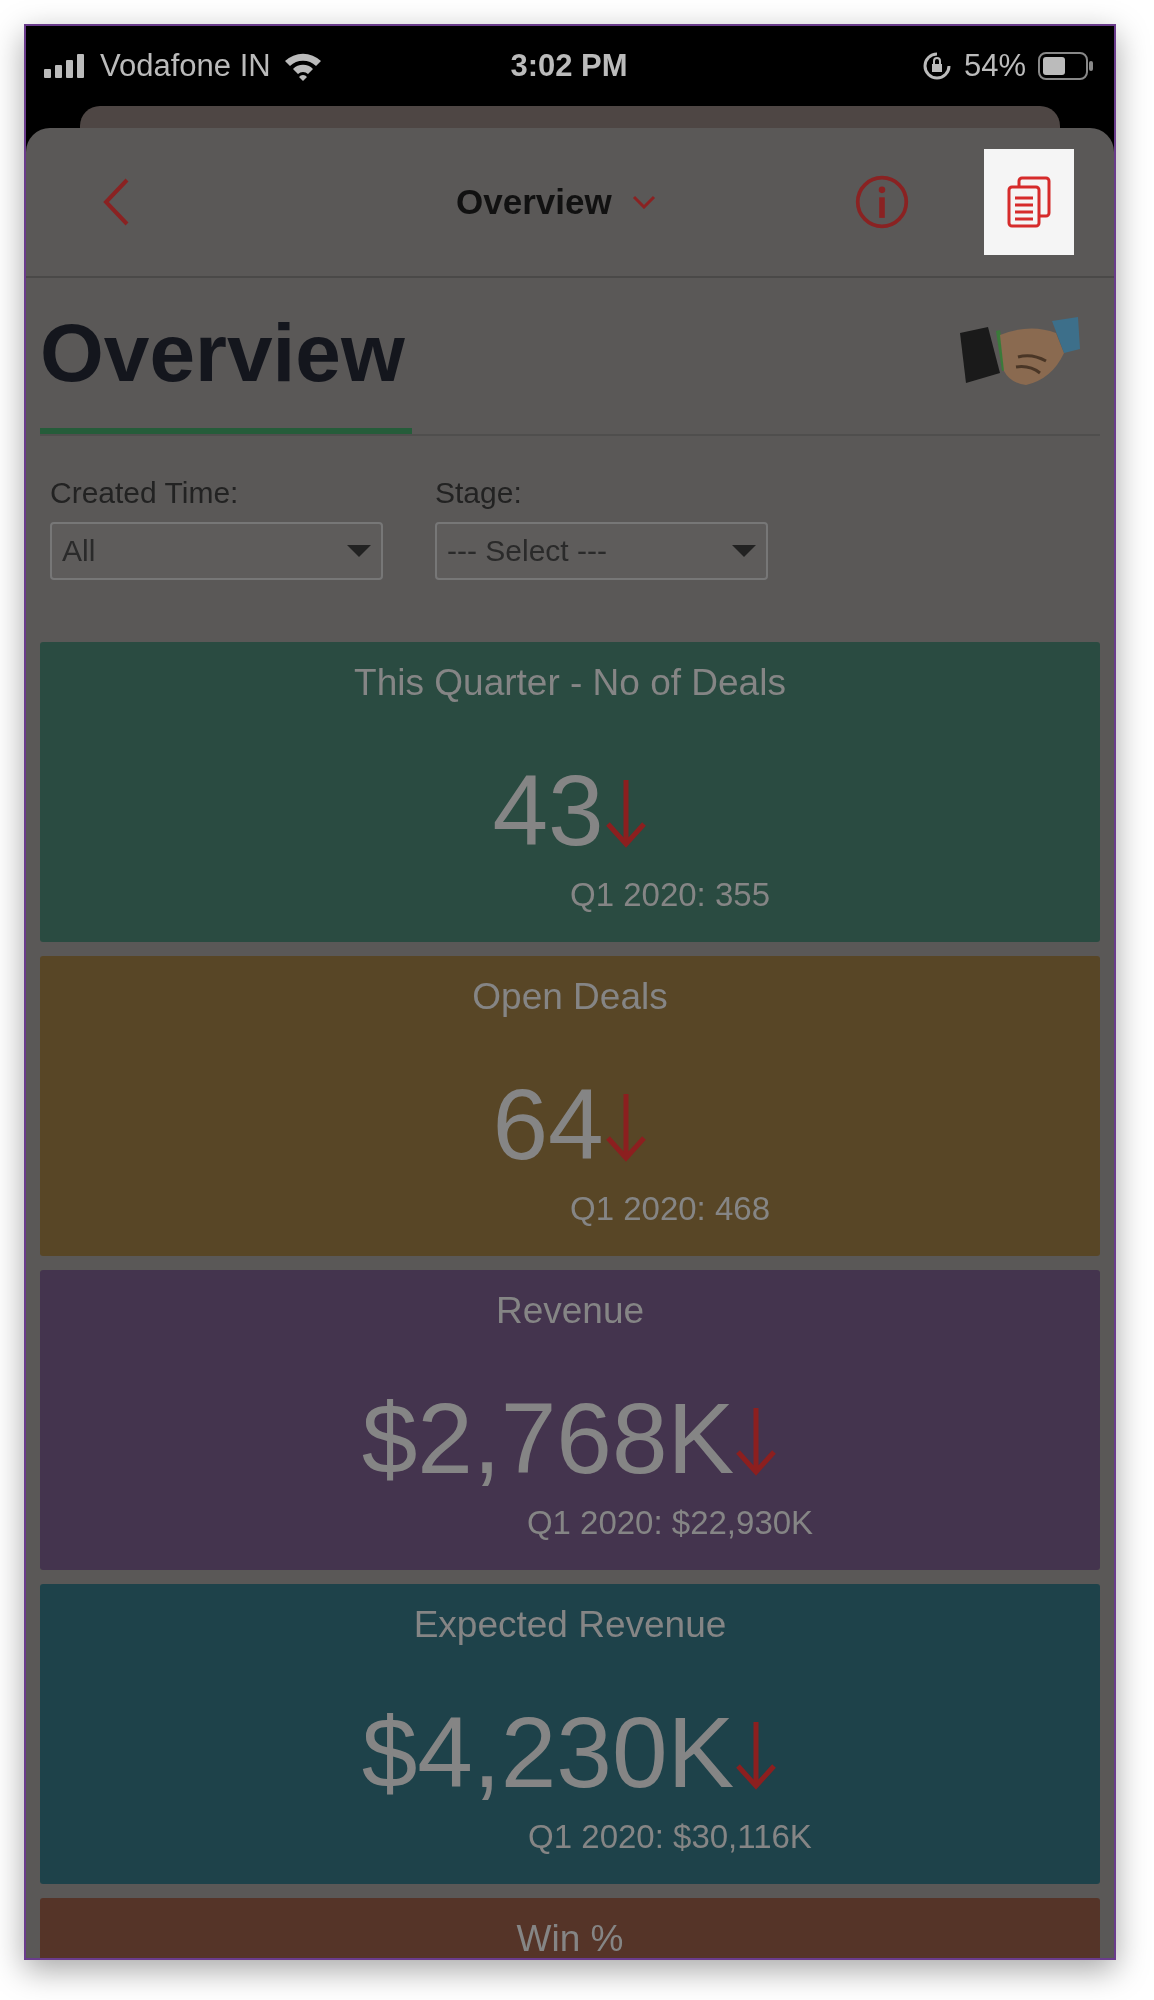  Describe the element at coordinates (669, 1523) in the screenshot. I see `comparison-text: Q1 2020: $22,930K` at that location.